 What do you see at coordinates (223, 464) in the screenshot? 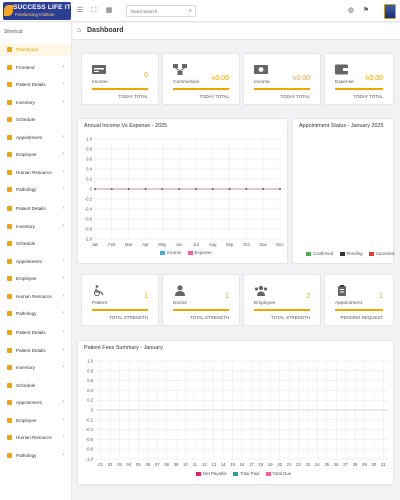
I see `x-tick-label: 14` at bounding box center [223, 464].